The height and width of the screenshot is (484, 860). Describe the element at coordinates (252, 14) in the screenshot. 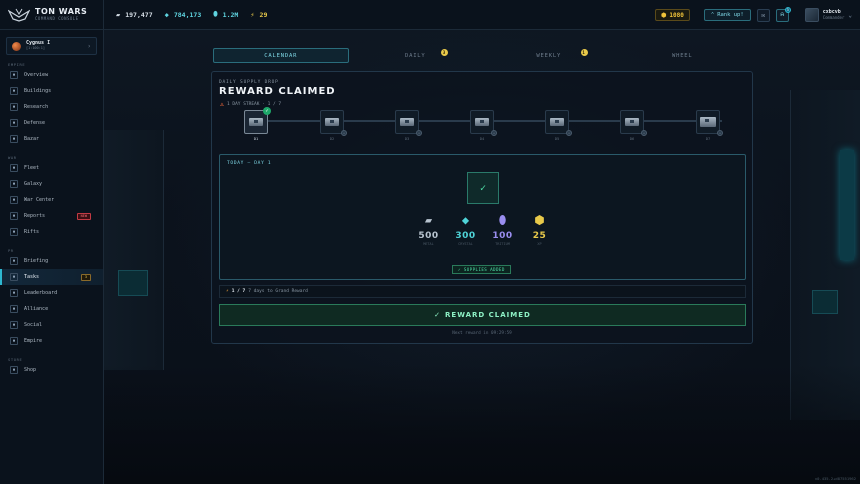

I see `energy-icon: ⚡` at that location.